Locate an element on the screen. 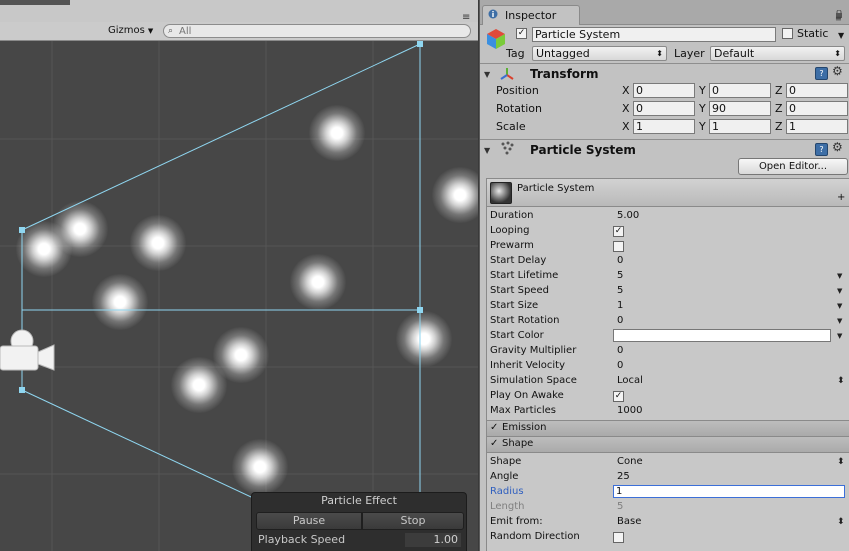  start-rotation-field: 0 is located at coordinates (620, 320).